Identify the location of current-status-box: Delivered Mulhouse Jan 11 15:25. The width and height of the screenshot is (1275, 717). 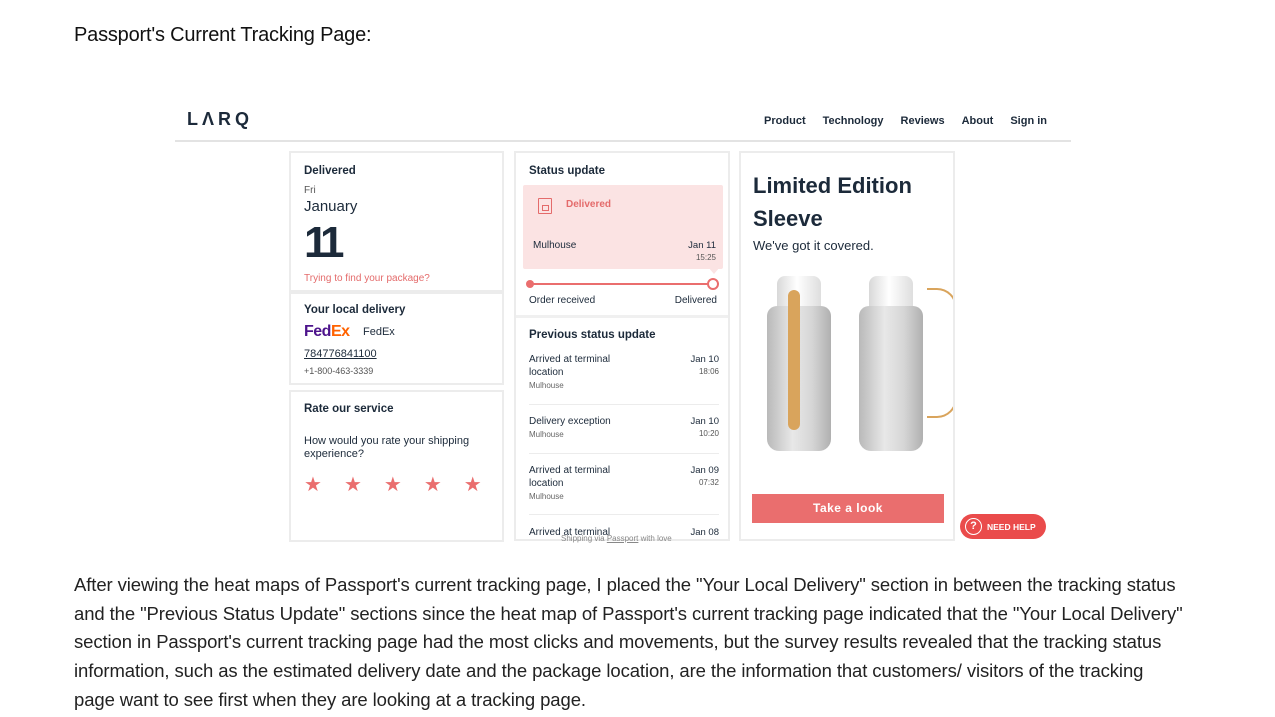
(623, 227).